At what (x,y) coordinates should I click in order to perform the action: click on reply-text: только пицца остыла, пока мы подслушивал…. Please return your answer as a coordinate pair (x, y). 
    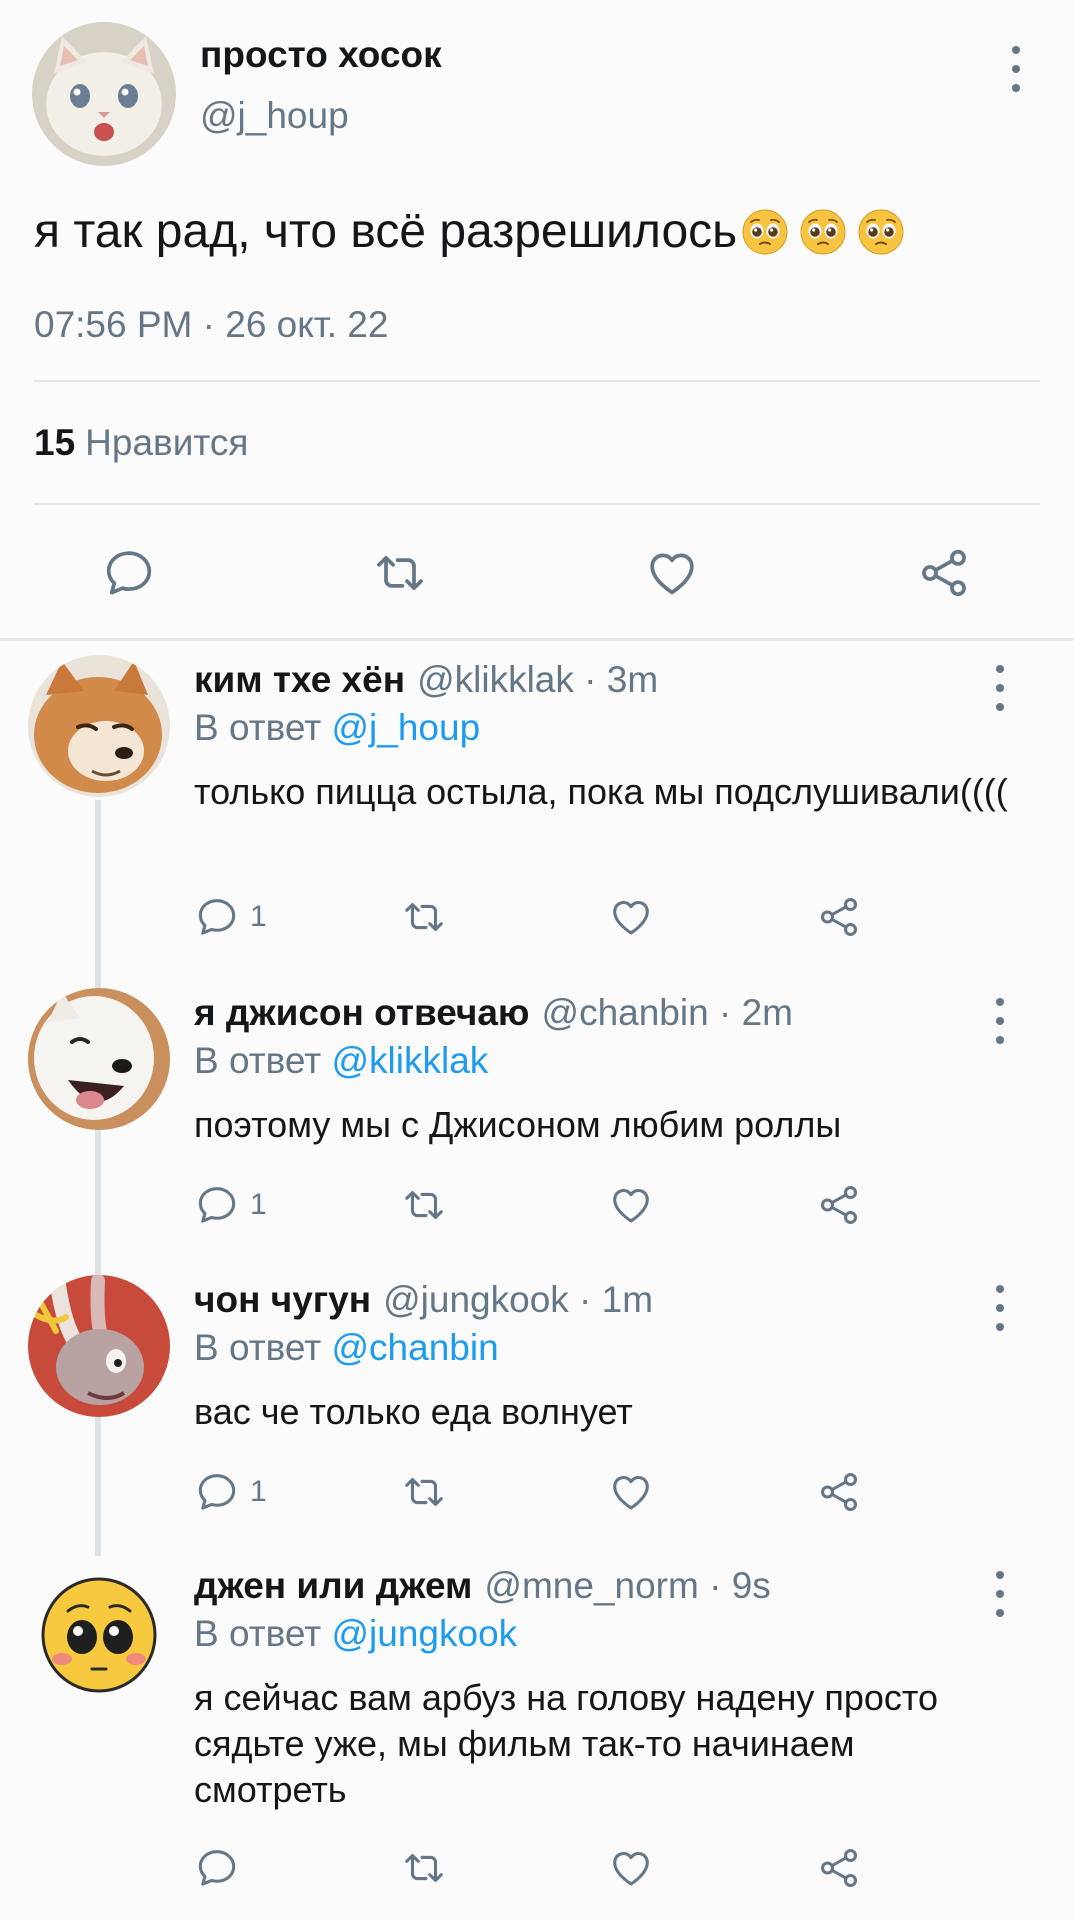
    Looking at the image, I should click on (601, 791).